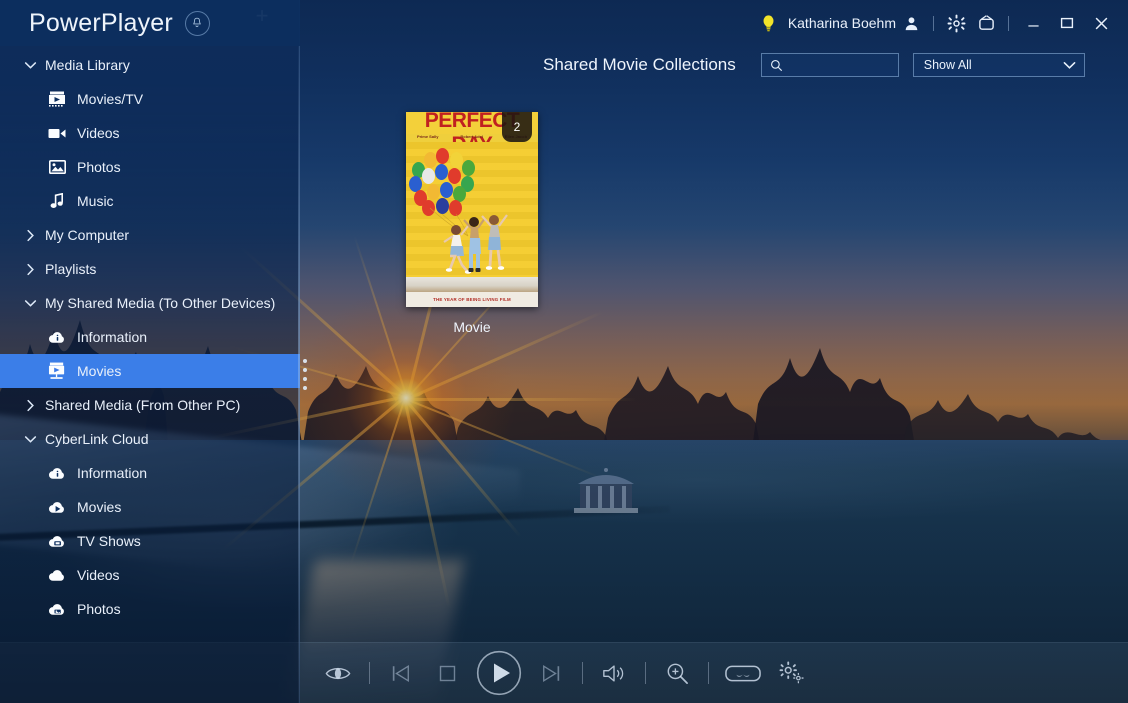 The height and width of the screenshot is (703, 1128). What do you see at coordinates (338, 673) in the screenshot?
I see `3d-eye-icon` at bounding box center [338, 673].